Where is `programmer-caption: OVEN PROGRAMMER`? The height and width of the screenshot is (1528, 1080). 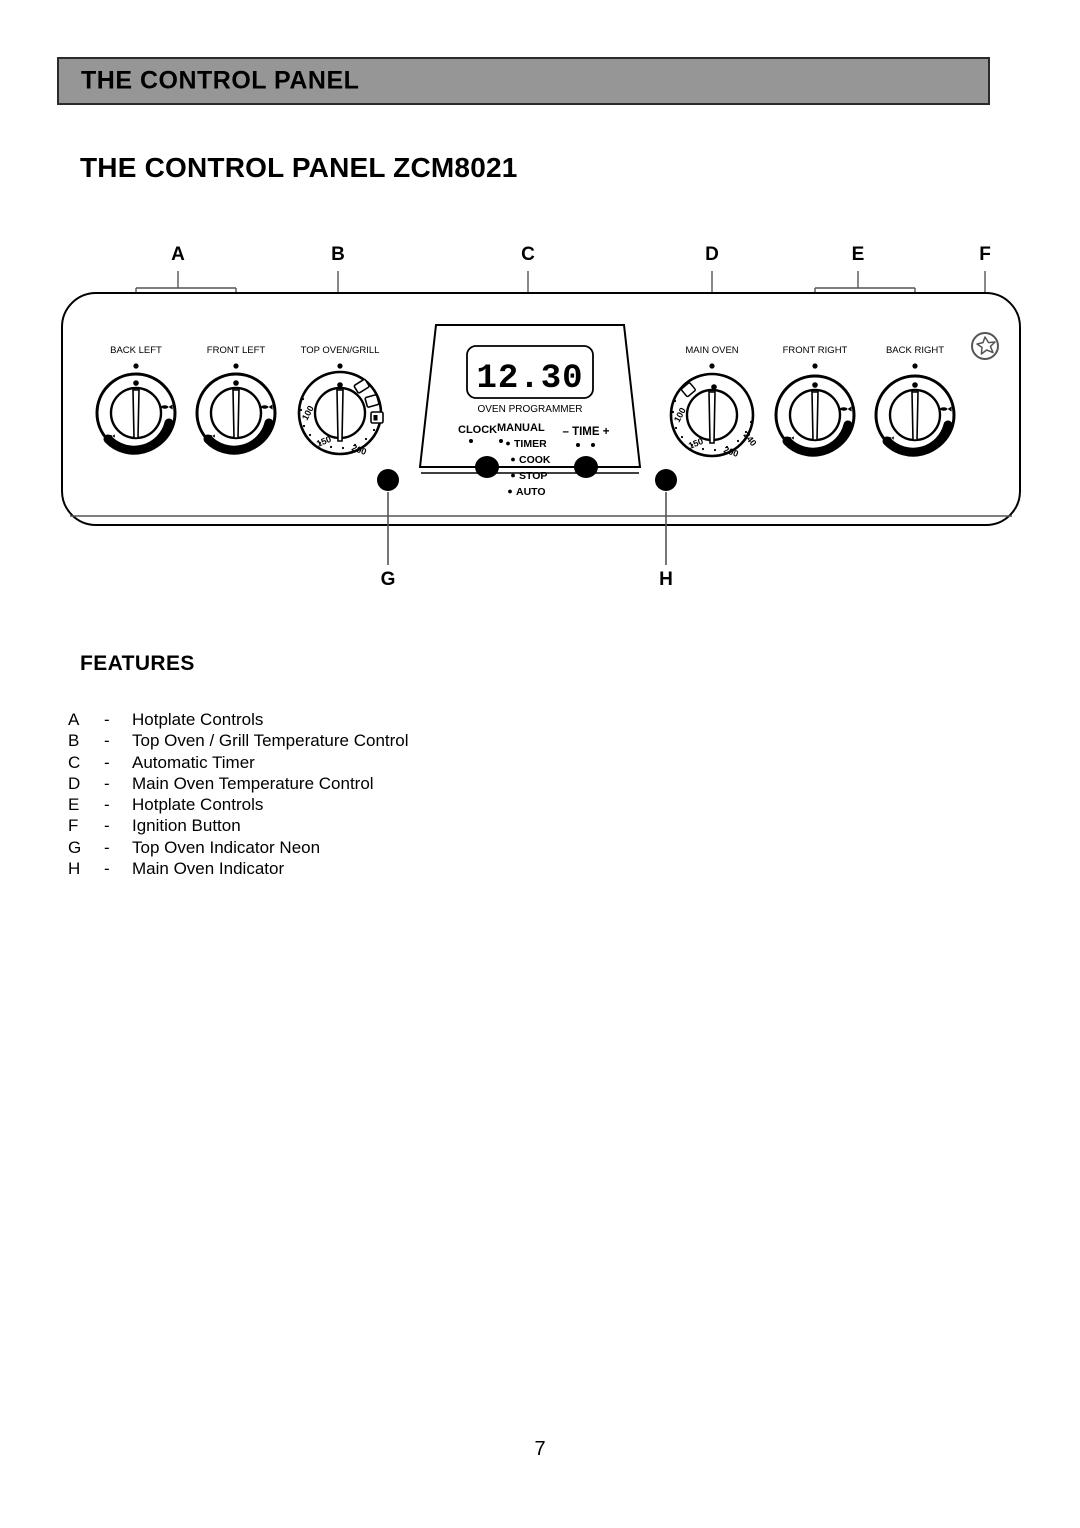
programmer-caption: OVEN PROGRAMMER is located at coordinates (529, 409).